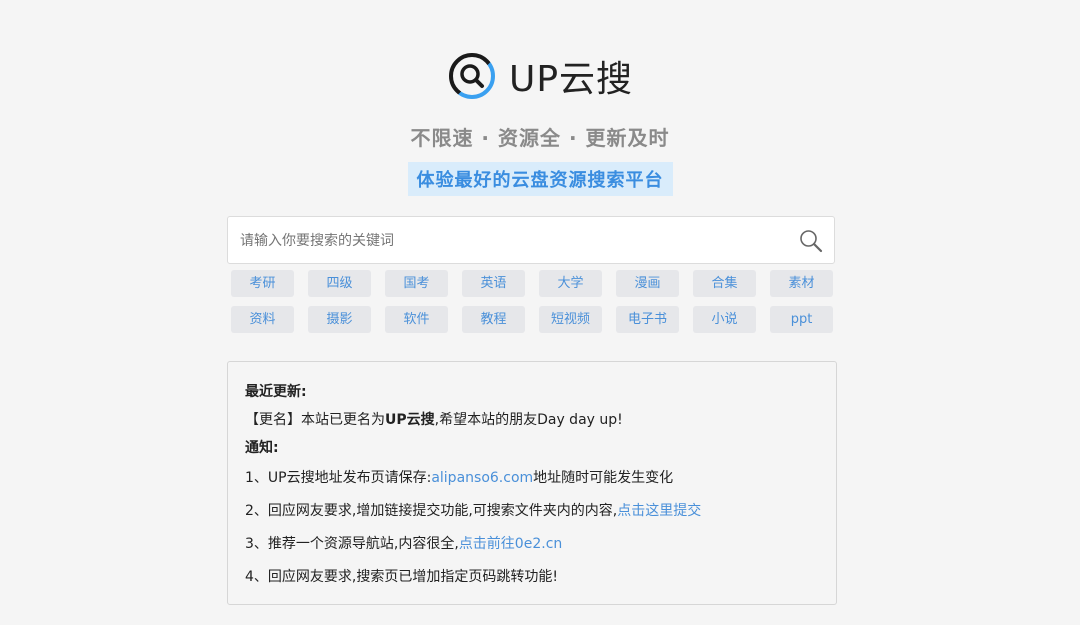 The height and width of the screenshot is (625, 1080). Describe the element at coordinates (339, 319) in the screenshot. I see `tag-photography: 摄影` at that location.